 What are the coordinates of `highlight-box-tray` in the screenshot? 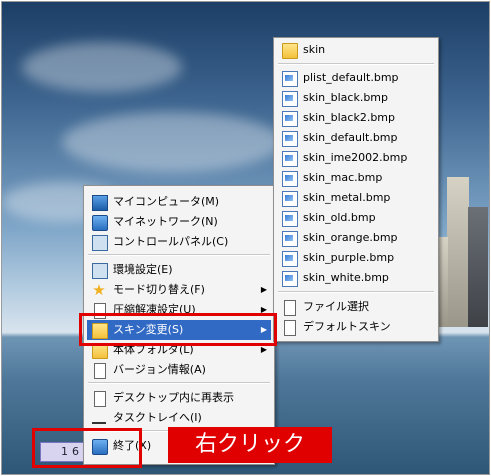 It's located at (87, 448).